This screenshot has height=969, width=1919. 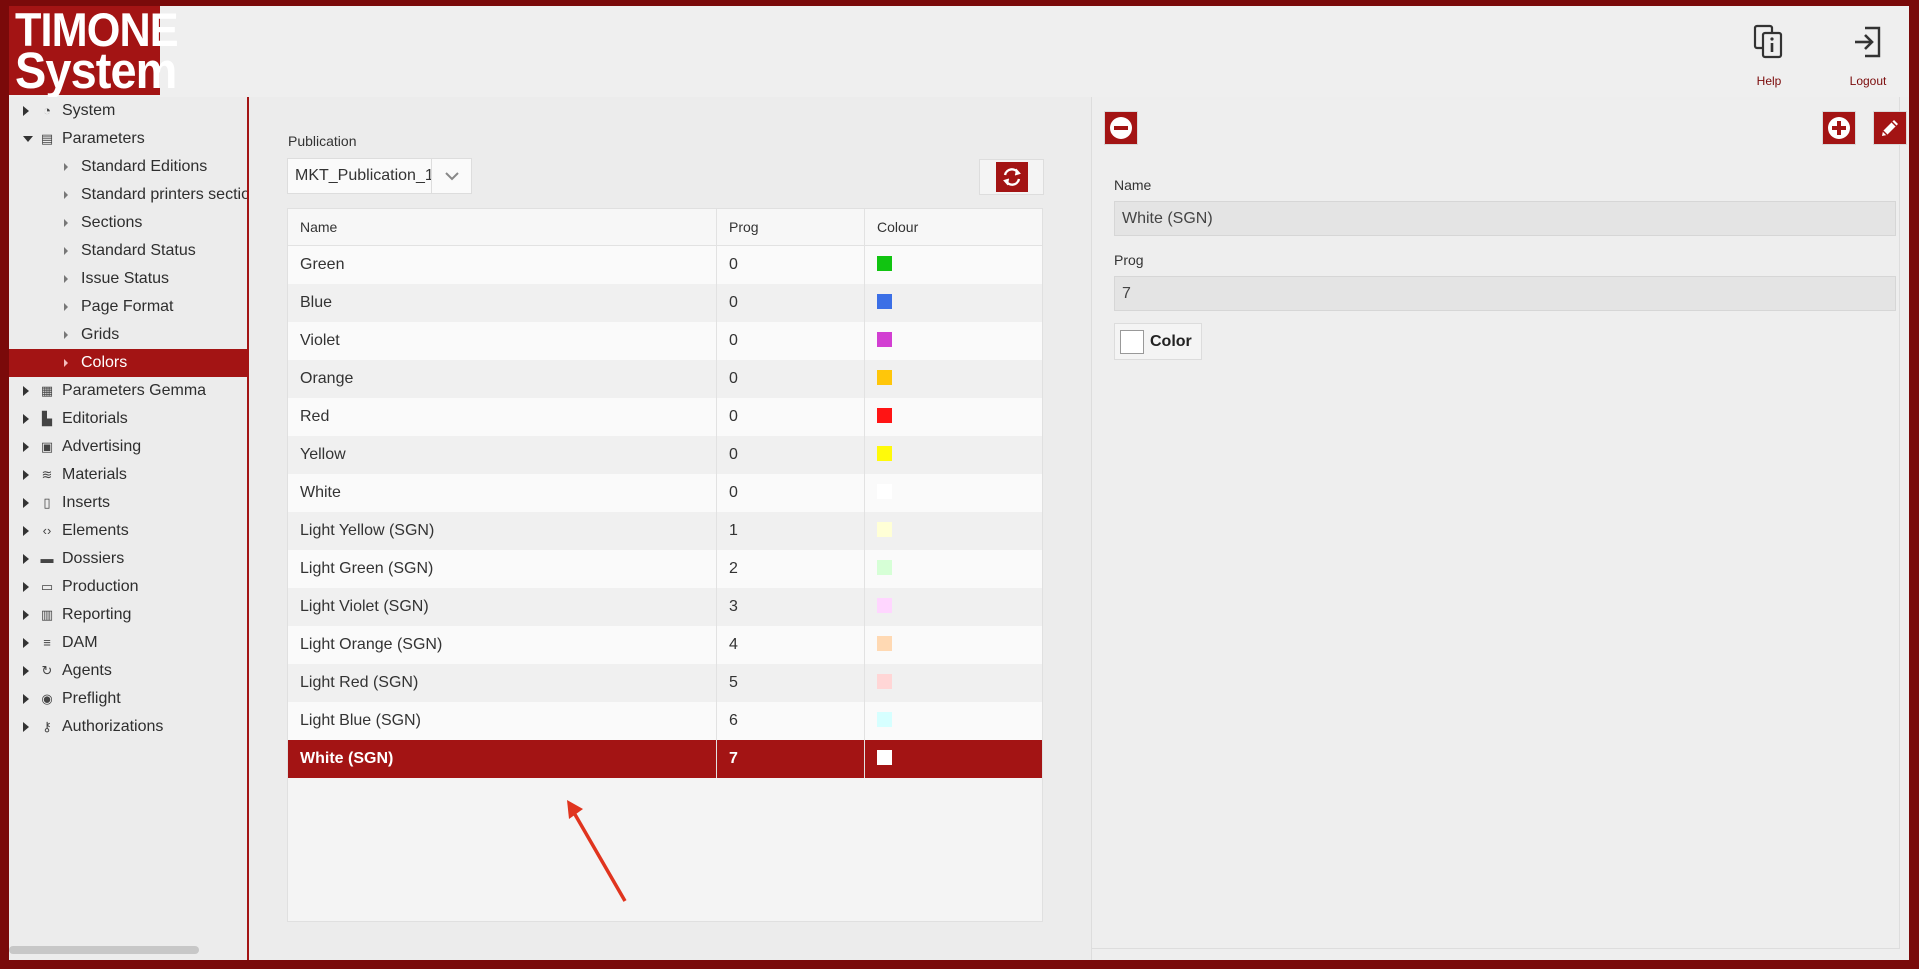 What do you see at coordinates (94, 51) in the screenshot?
I see `timone-logo: TIMONE System` at bounding box center [94, 51].